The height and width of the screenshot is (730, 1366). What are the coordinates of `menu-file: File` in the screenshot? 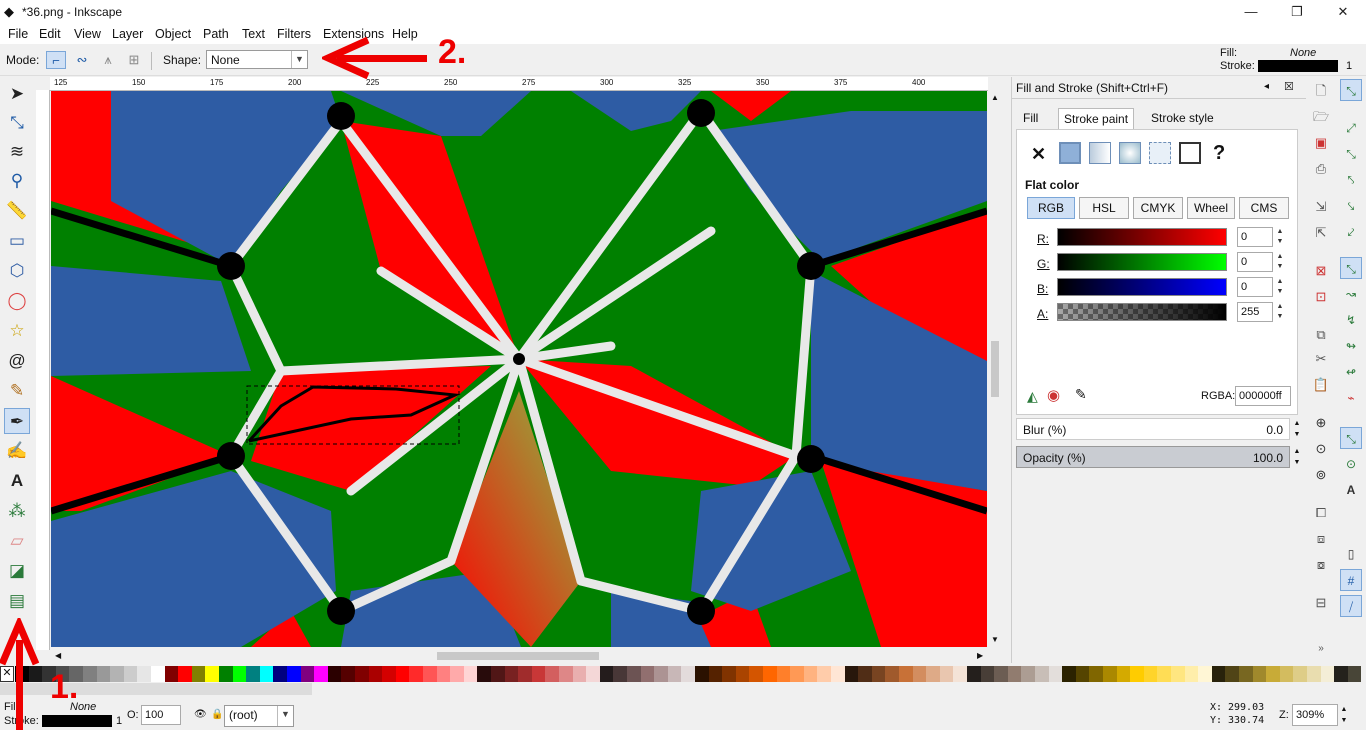 It's located at (18, 34).